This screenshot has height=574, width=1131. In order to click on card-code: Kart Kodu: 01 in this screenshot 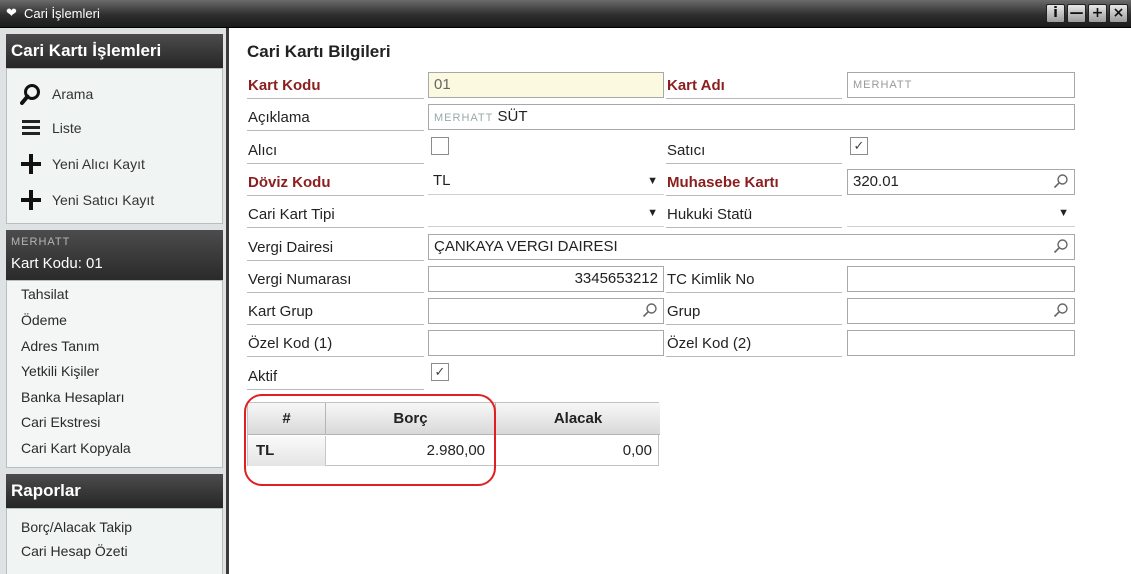, I will do `click(57, 263)`.